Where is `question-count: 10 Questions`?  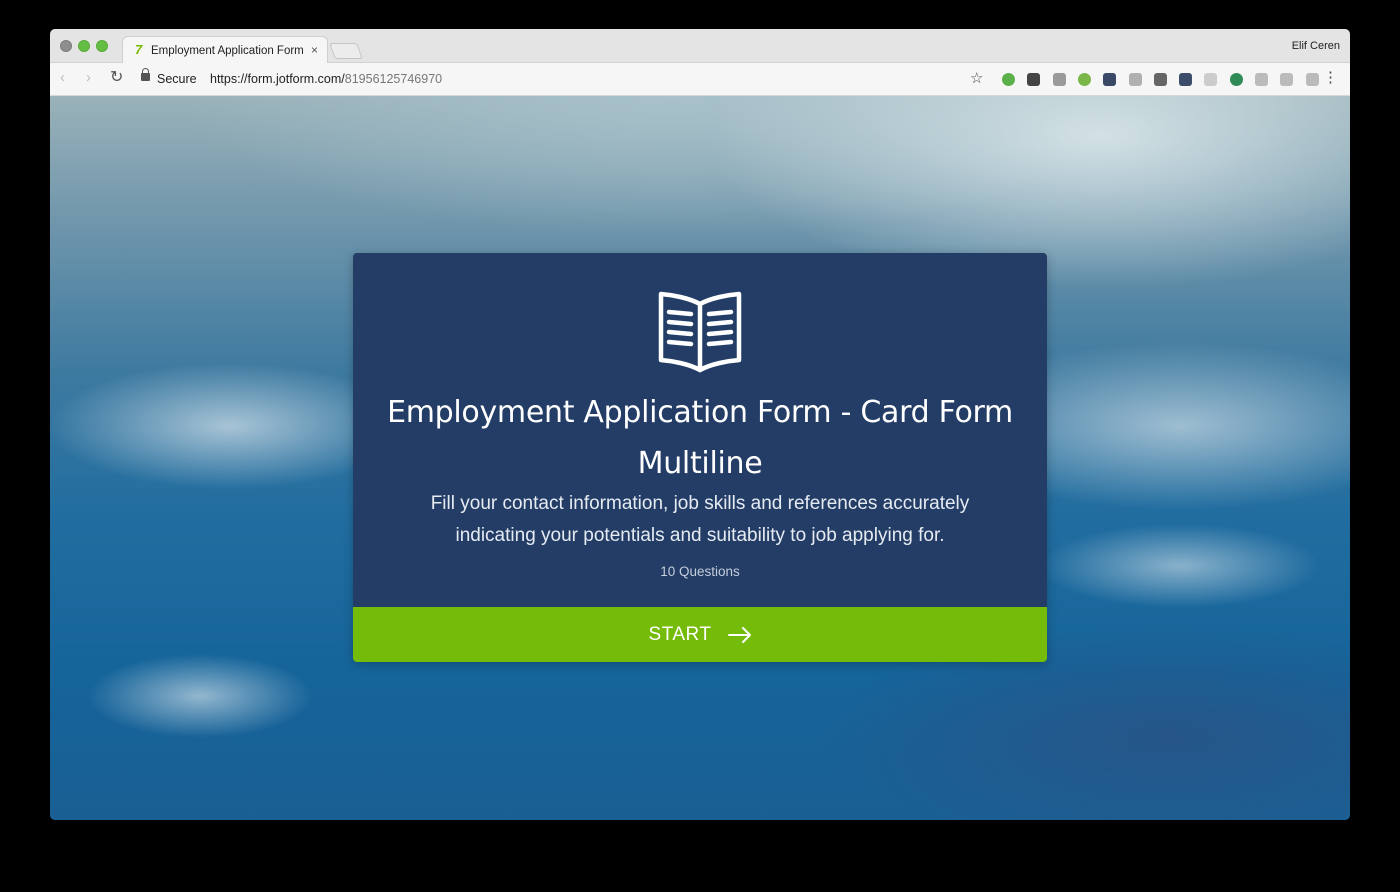 question-count: 10 Questions is located at coordinates (700, 571).